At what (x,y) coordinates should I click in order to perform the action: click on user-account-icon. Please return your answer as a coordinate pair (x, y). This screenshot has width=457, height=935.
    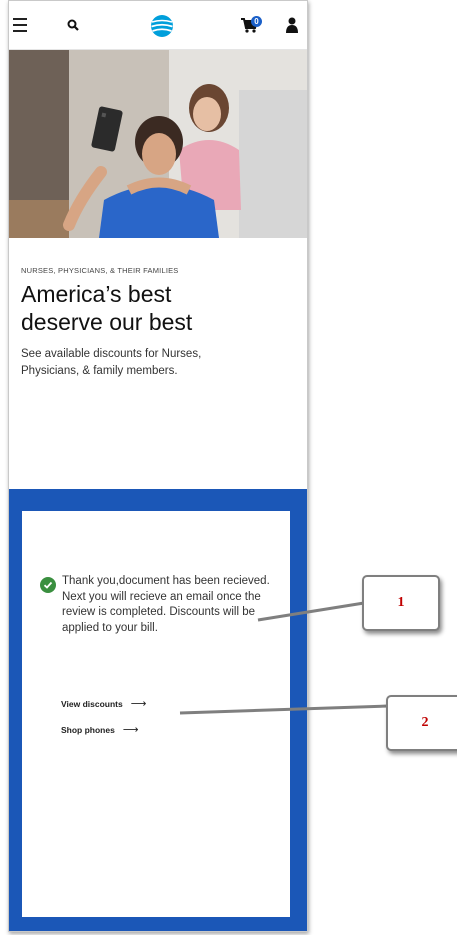
    Looking at the image, I should click on (292, 25).